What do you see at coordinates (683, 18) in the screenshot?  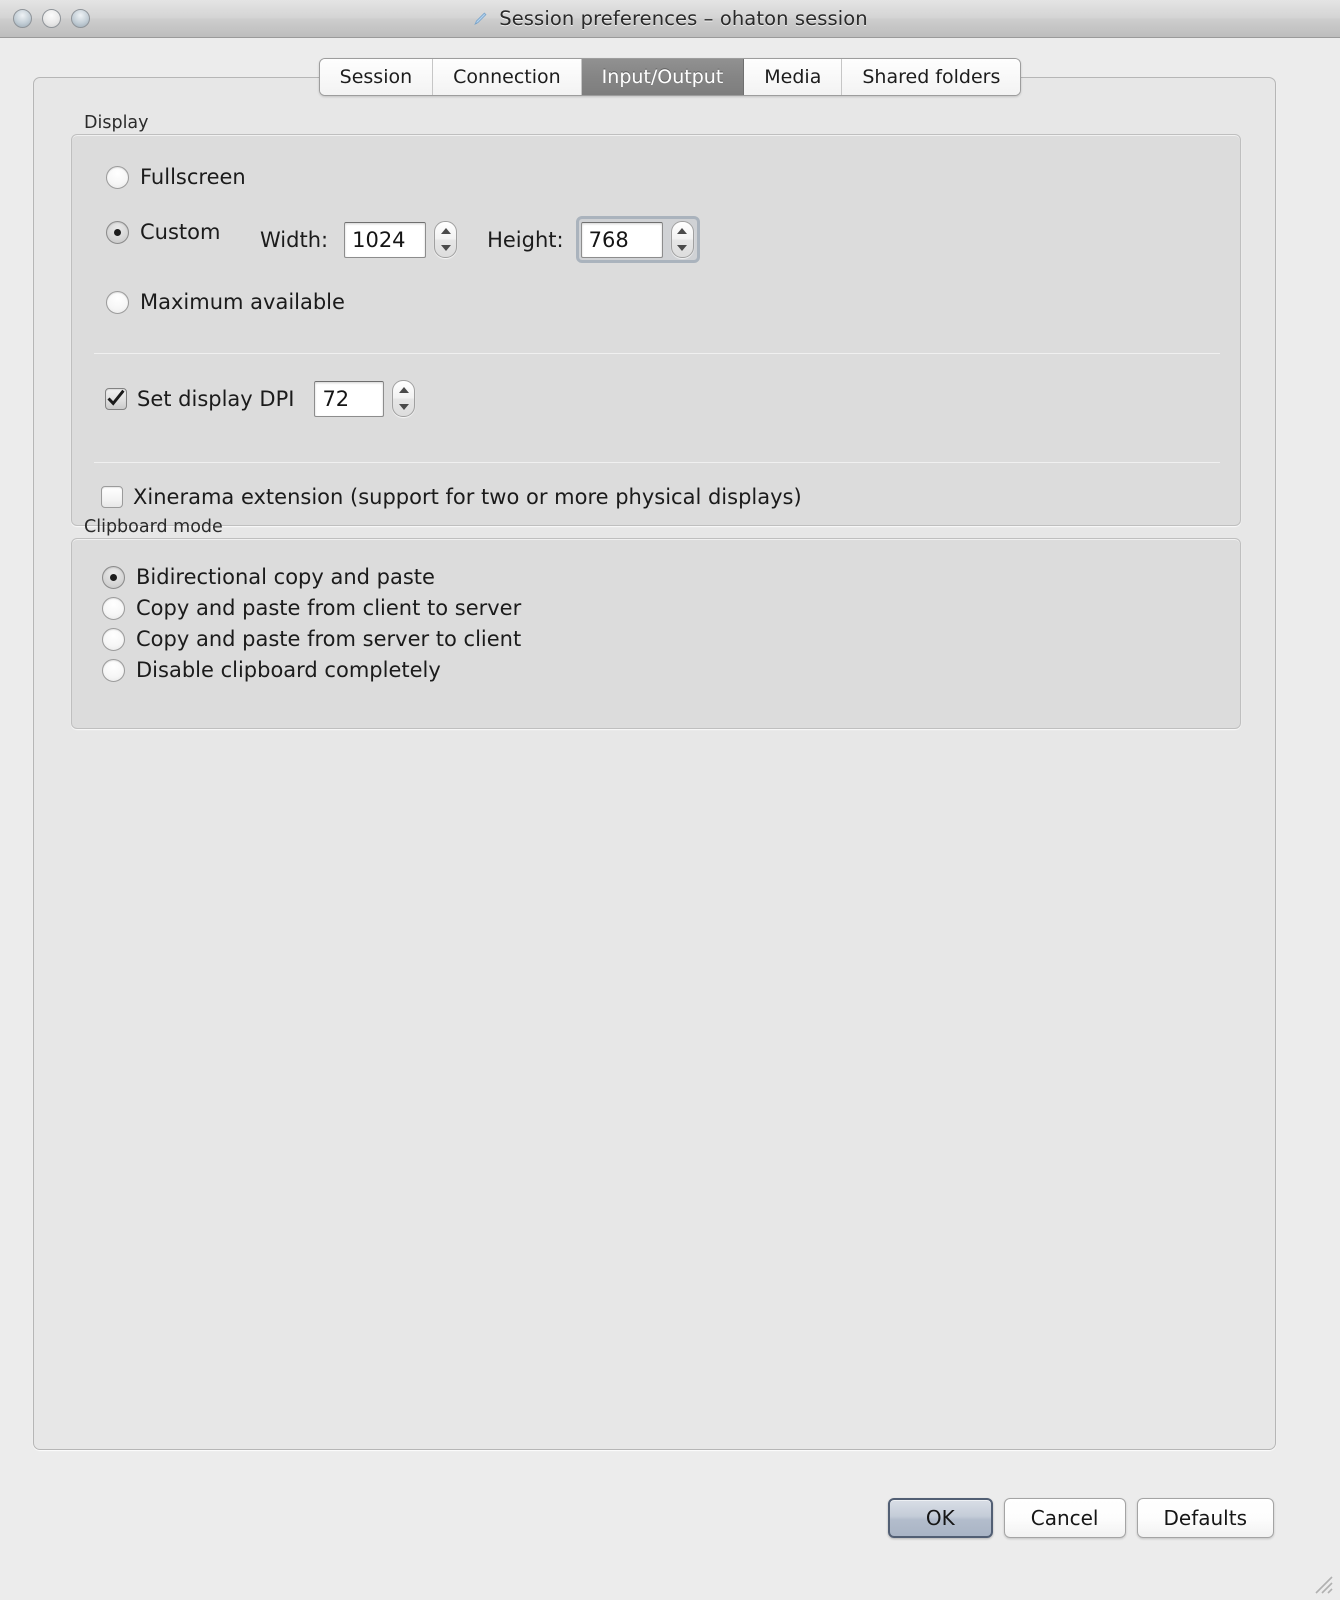 I see `window-title: Session preferences – ohaton session` at bounding box center [683, 18].